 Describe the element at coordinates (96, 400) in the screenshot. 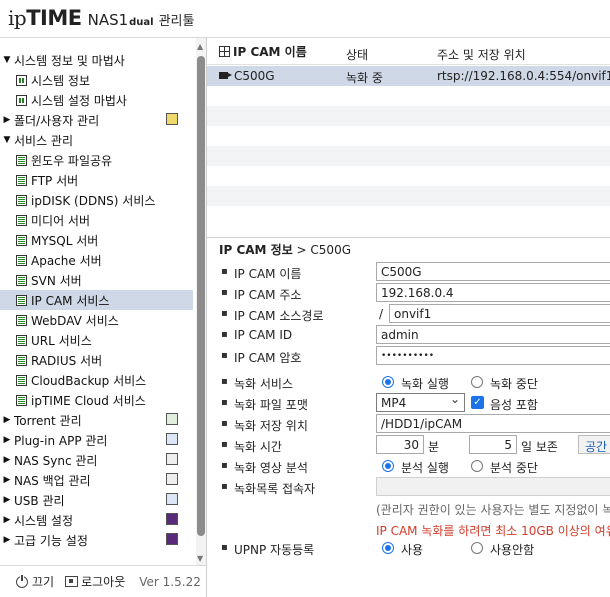

I see `sidebar-item-iptime-cloud: ipTIME Cloud 서비스` at that location.